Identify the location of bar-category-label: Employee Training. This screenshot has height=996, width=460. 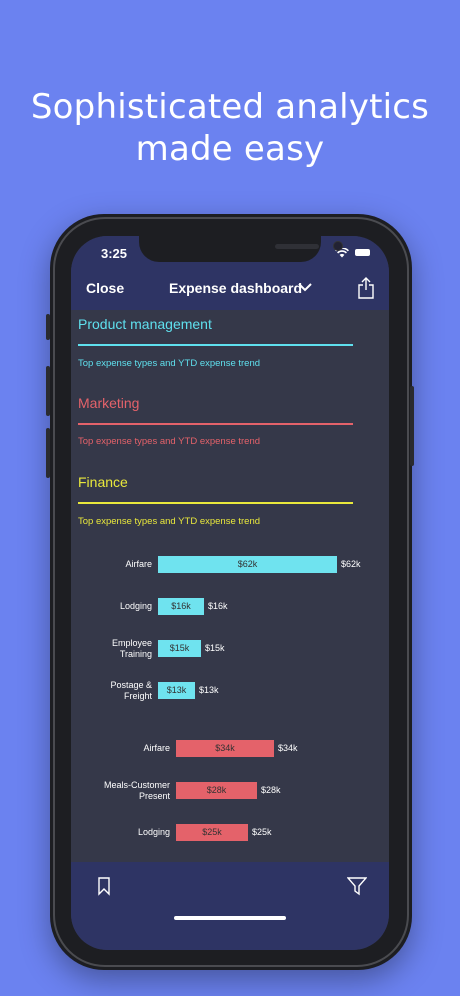
(131, 648).